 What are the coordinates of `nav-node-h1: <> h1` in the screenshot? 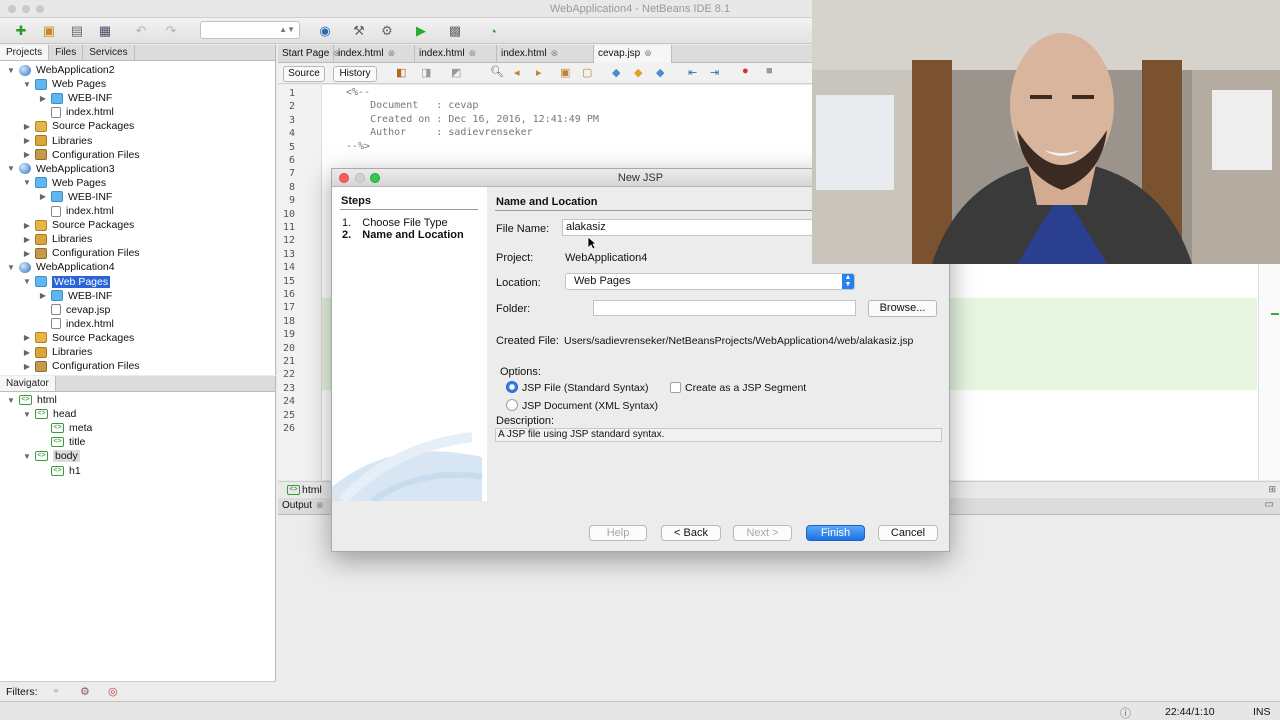 It's located at (59, 471).